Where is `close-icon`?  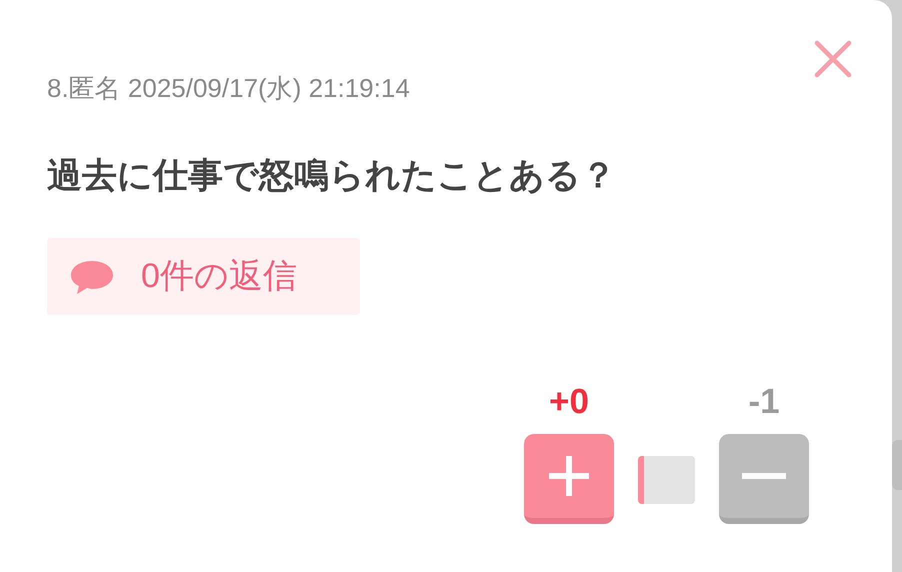 close-icon is located at coordinates (833, 59).